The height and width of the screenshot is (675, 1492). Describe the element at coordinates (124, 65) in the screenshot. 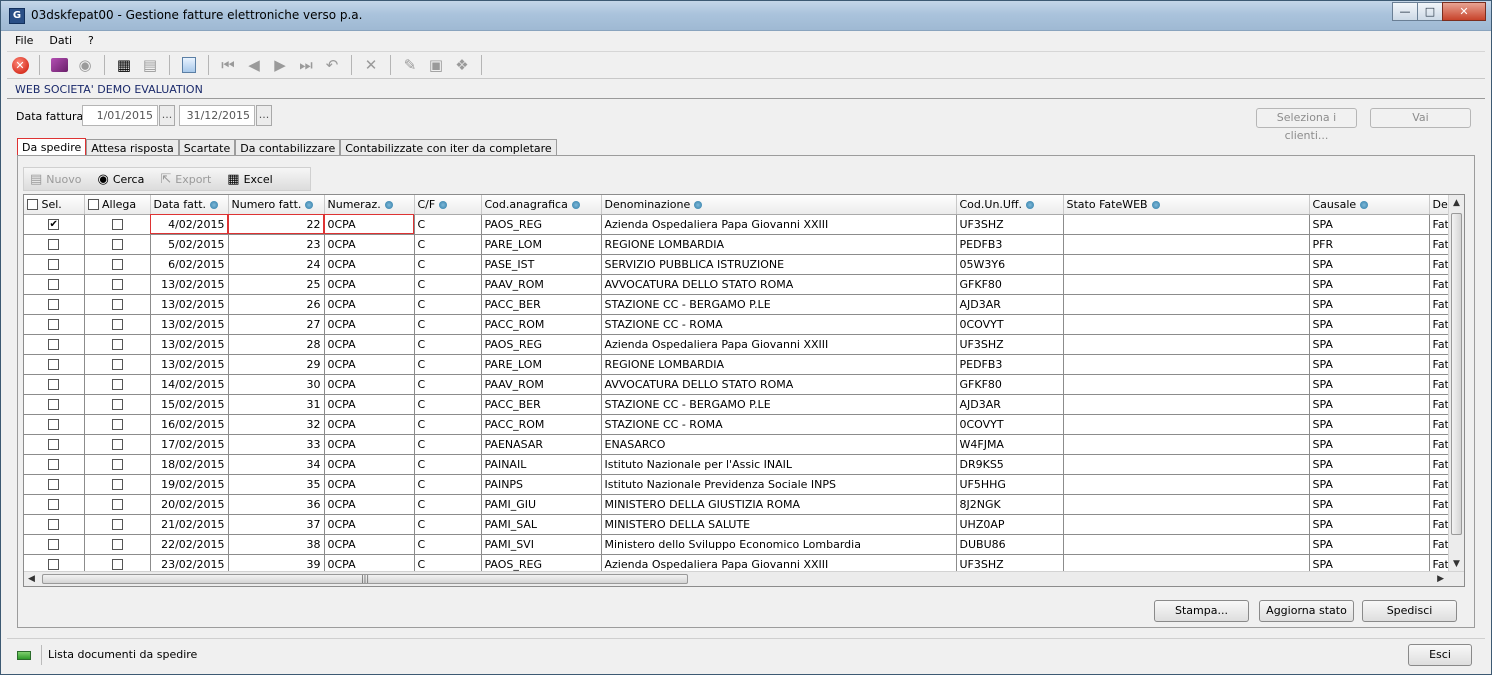

I see `search-document-icon: ▦` at that location.